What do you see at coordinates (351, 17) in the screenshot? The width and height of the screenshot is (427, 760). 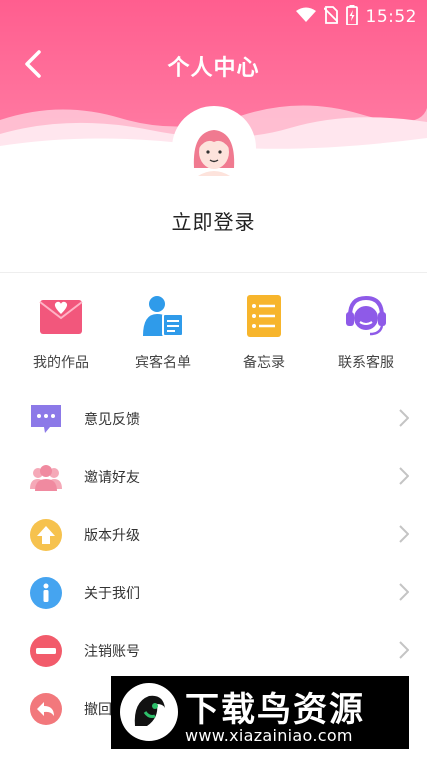 I see `battery-charging-icon` at bounding box center [351, 17].